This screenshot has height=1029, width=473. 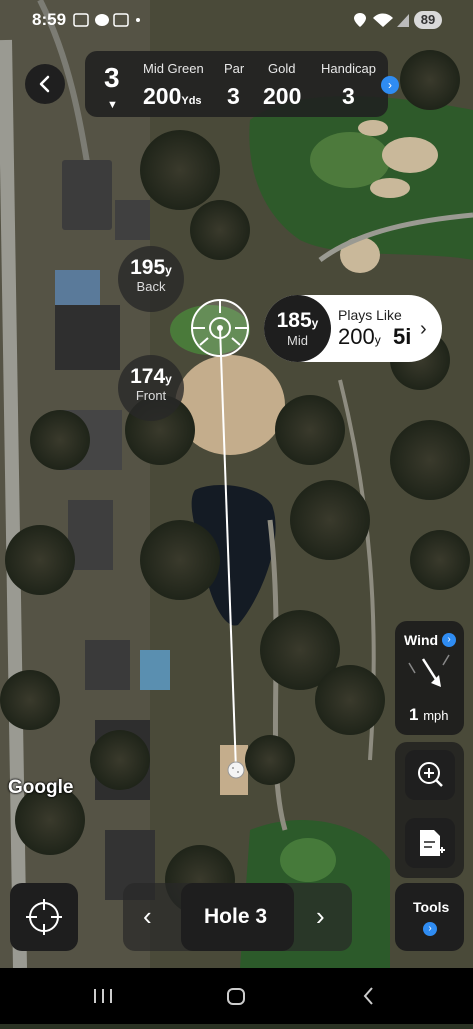 What do you see at coordinates (348, 96) in the screenshot?
I see `handicap-value: 3` at bounding box center [348, 96].